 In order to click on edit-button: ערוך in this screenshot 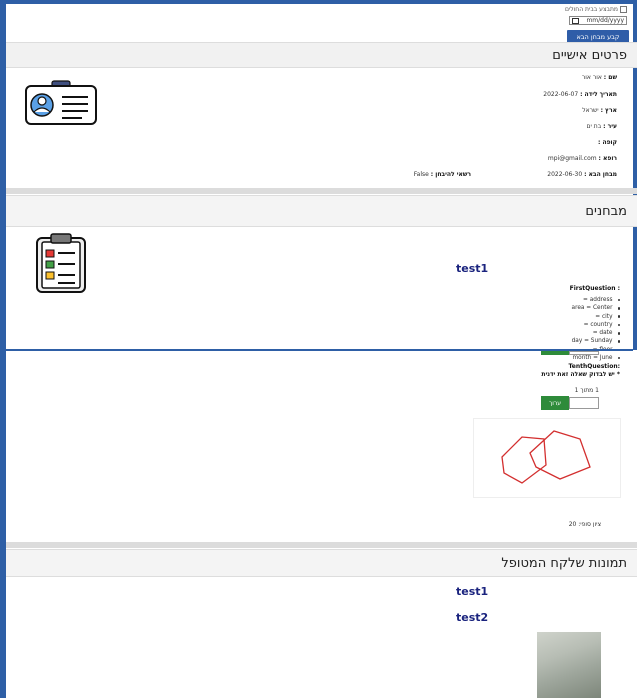, I will do `click(555, 403)`.